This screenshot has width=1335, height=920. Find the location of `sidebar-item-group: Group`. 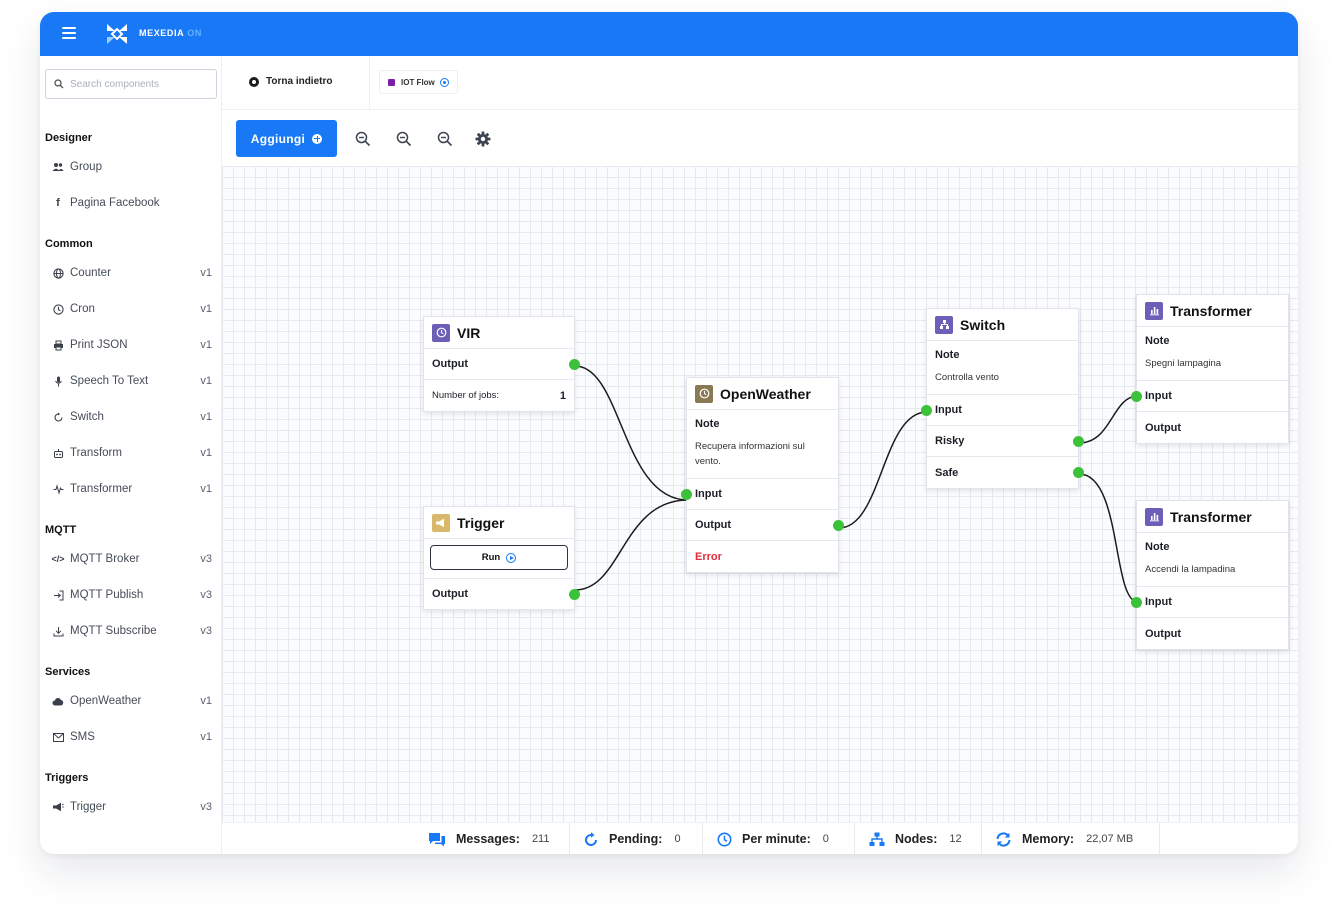

sidebar-item-group: Group is located at coordinates (132, 167).